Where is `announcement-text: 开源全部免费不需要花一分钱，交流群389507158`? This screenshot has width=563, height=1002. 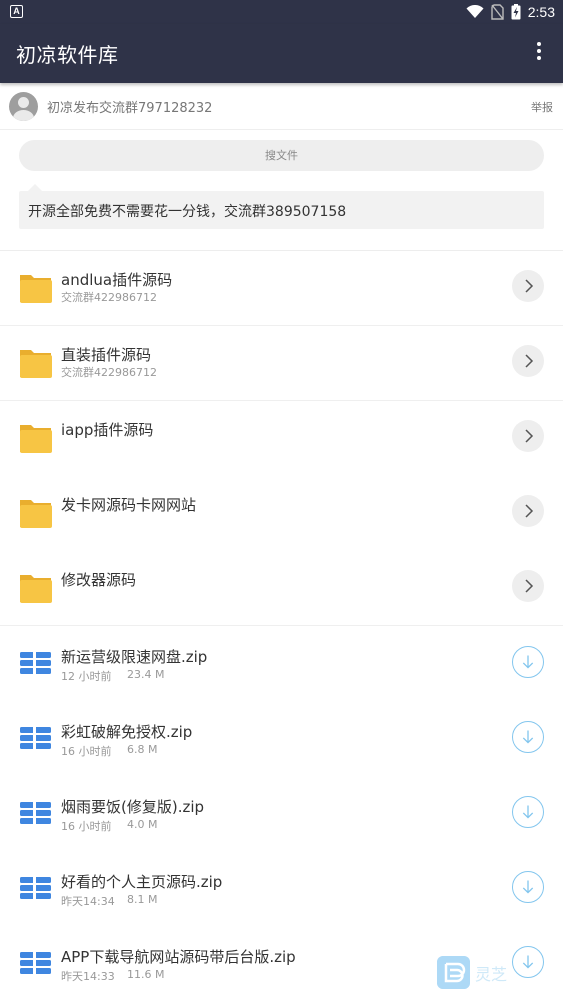 announcement-text: 开源全部免费不需要花一分钱，交流群389507158 is located at coordinates (187, 212).